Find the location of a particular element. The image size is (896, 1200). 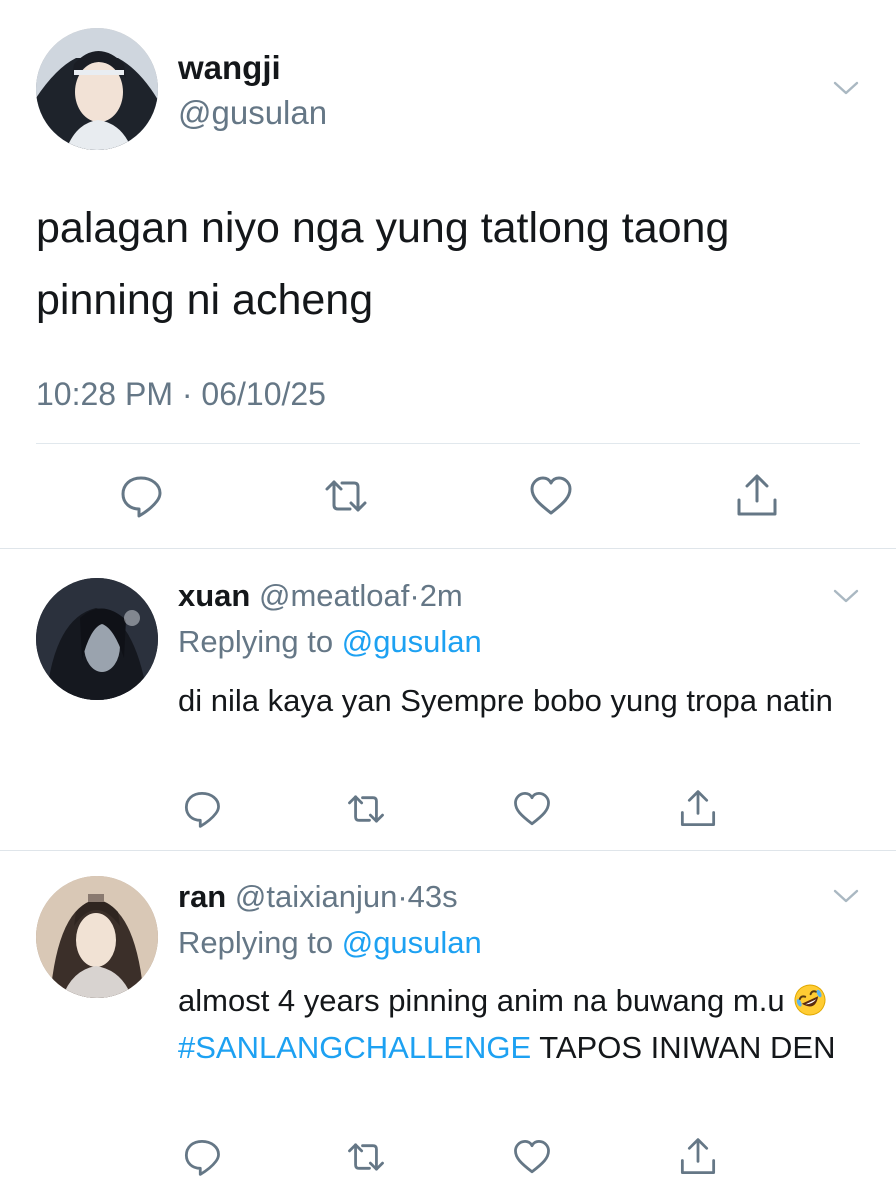

tweet-timestamp: 10:28 PM · 06/10/25 is located at coordinates (181, 394).